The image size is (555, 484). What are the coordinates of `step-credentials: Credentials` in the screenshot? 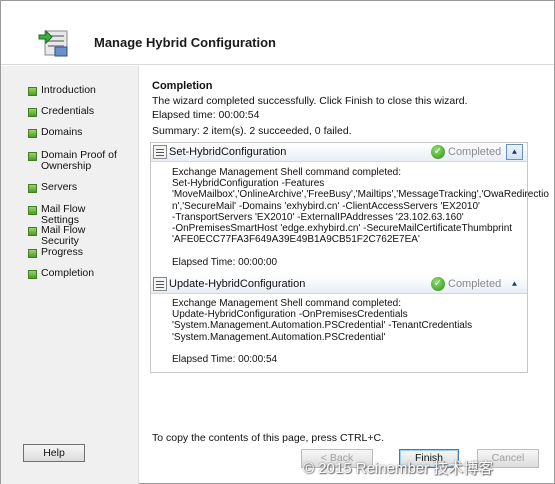 It's located at (74, 111).